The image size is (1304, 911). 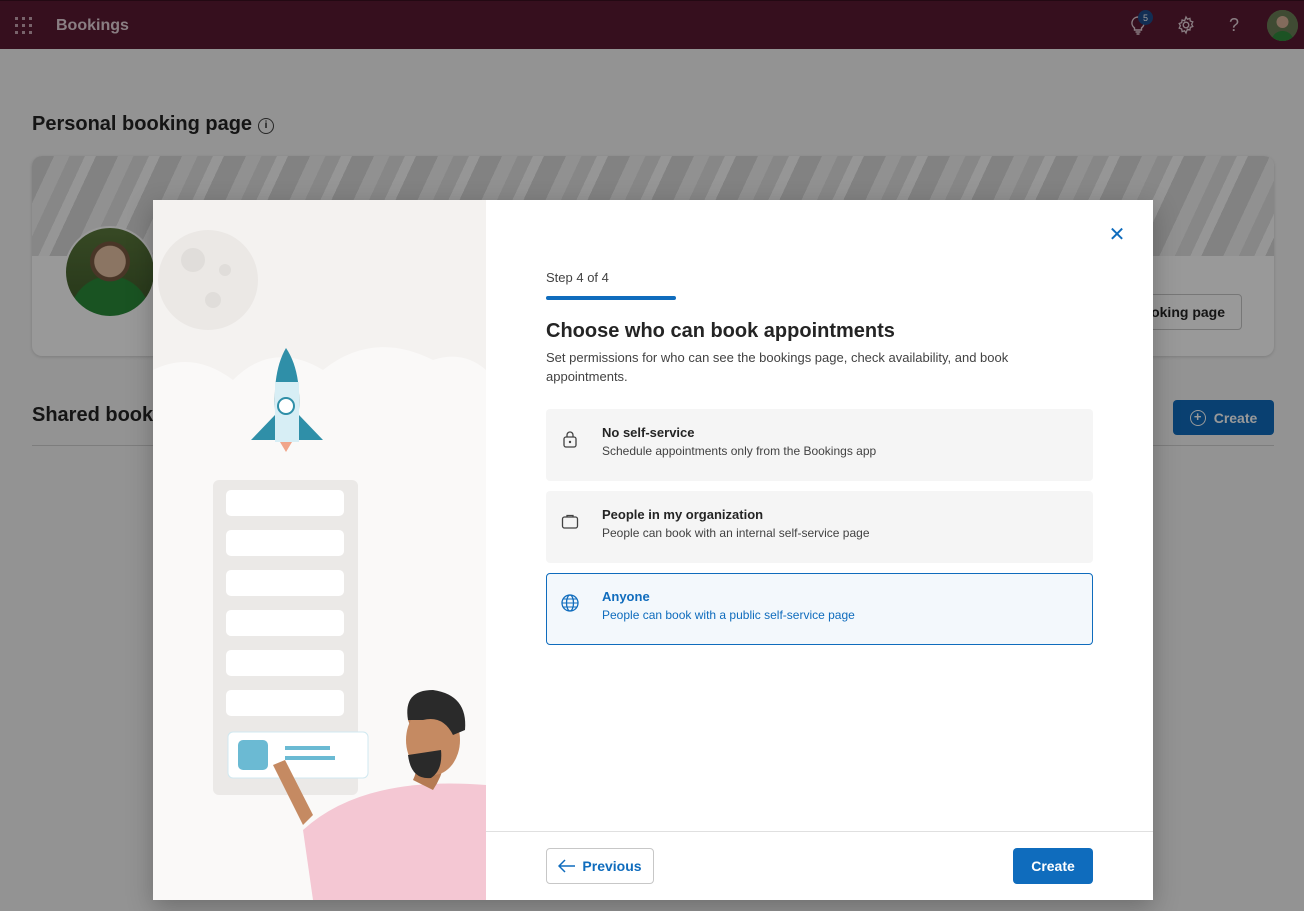 I want to click on arrow-left-icon, so click(x=567, y=866).